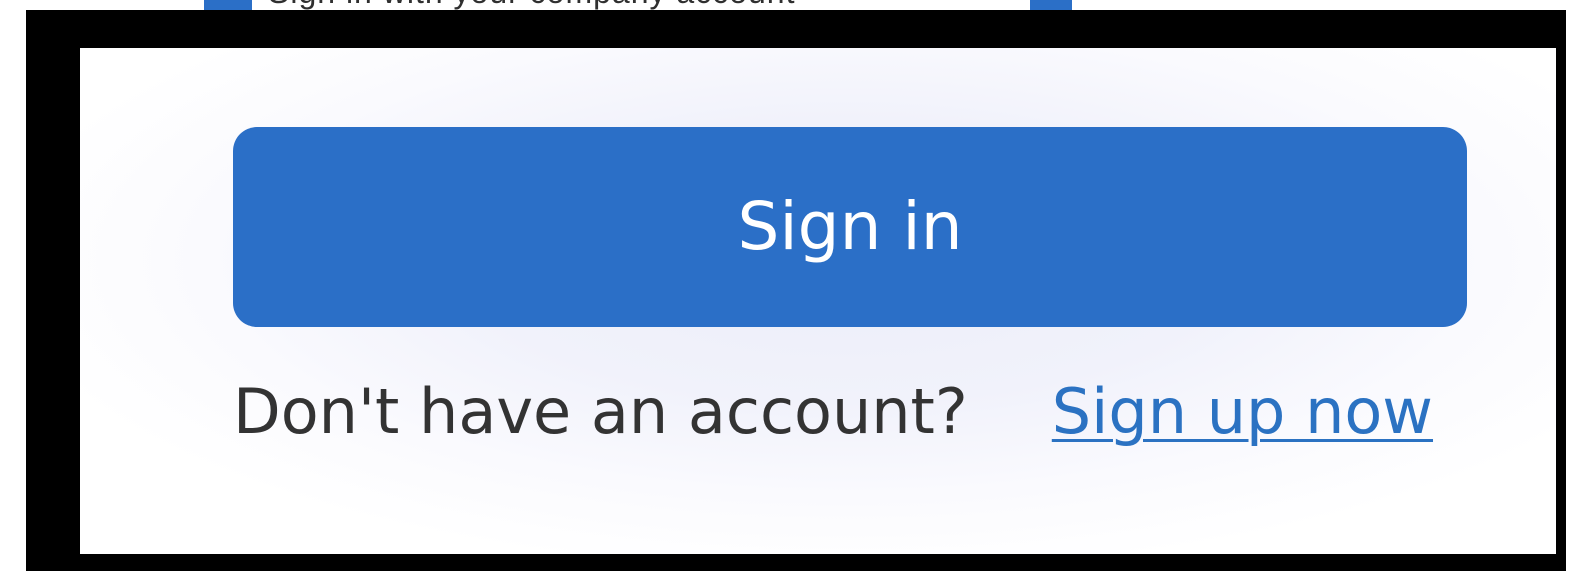 Image resolution: width=1575 pixels, height=571 pixels. I want to click on sign-up-now-link: Sign up now, so click(1242, 411).